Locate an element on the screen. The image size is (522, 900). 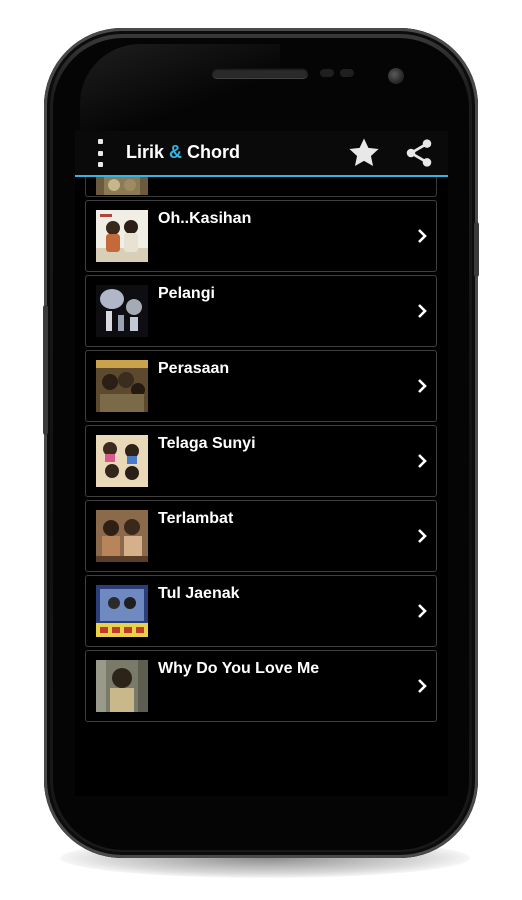
list-item: Tul Jaenak is located at coordinates (261, 611).